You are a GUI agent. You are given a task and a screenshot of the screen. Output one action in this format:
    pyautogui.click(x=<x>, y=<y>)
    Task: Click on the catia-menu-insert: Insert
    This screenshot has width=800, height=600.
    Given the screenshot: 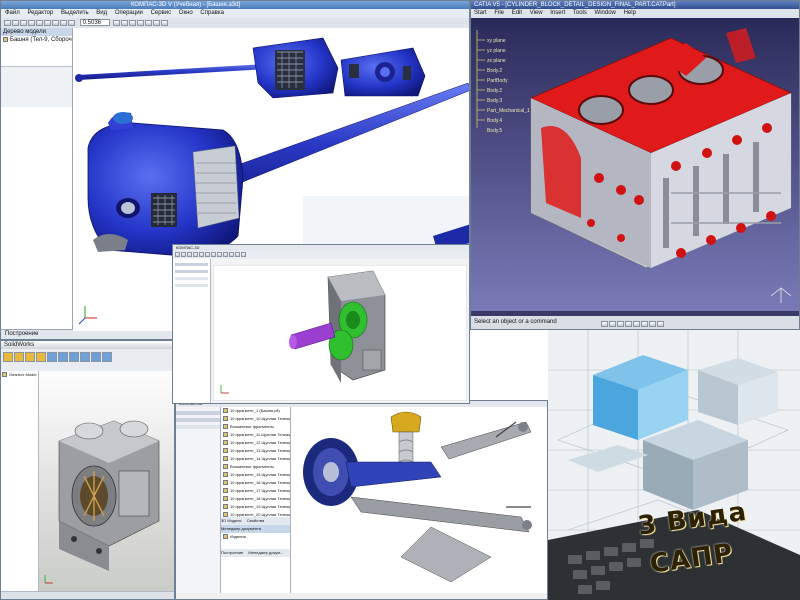 What is the action you would take?
    pyautogui.click(x=557, y=13)
    